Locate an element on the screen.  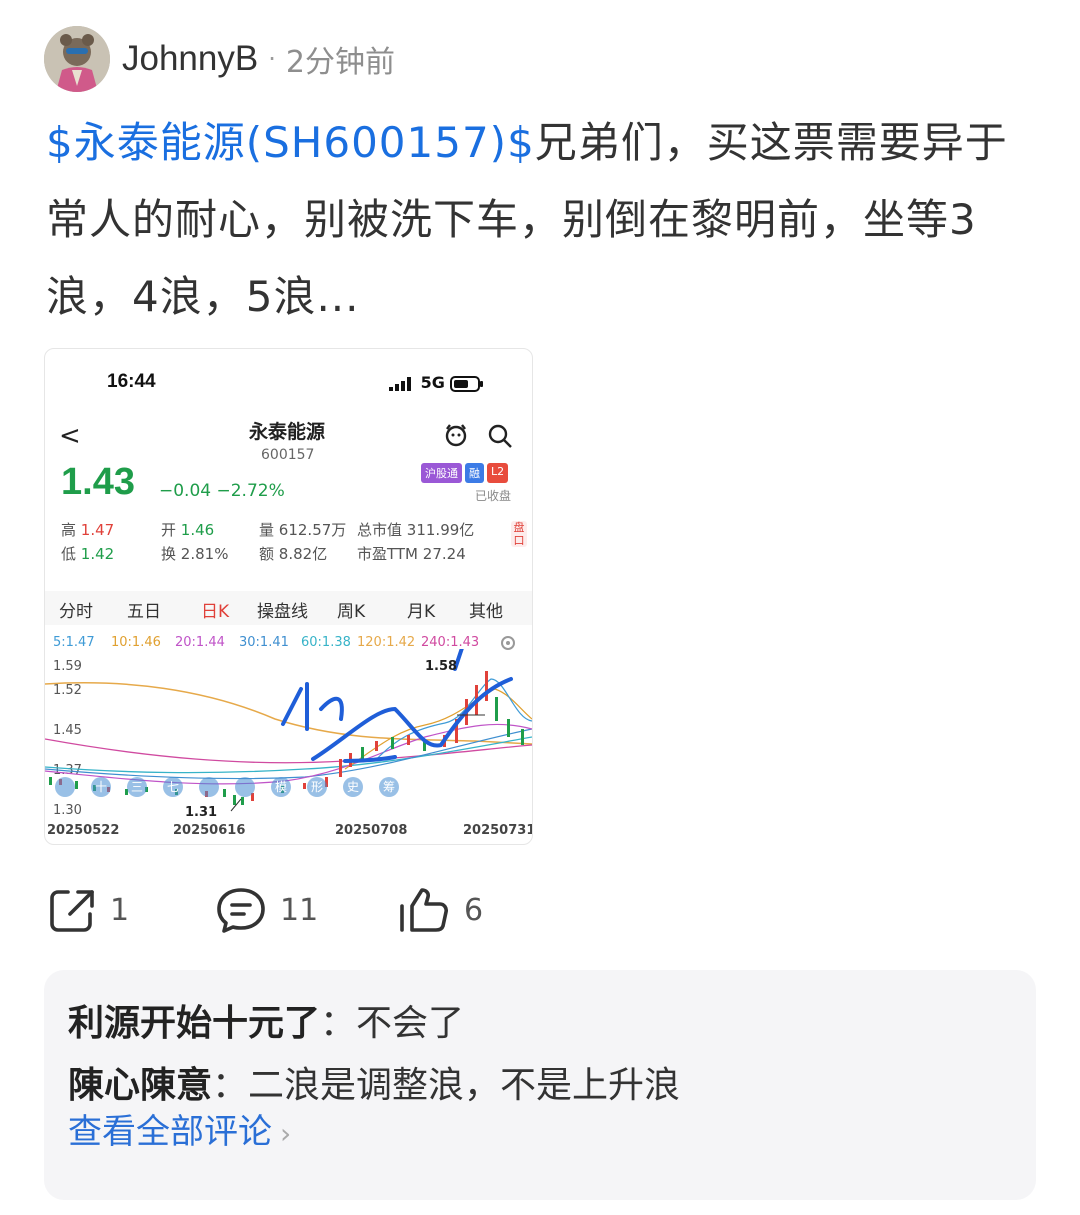
tool-dot: 史 is located at coordinates (353, 787).